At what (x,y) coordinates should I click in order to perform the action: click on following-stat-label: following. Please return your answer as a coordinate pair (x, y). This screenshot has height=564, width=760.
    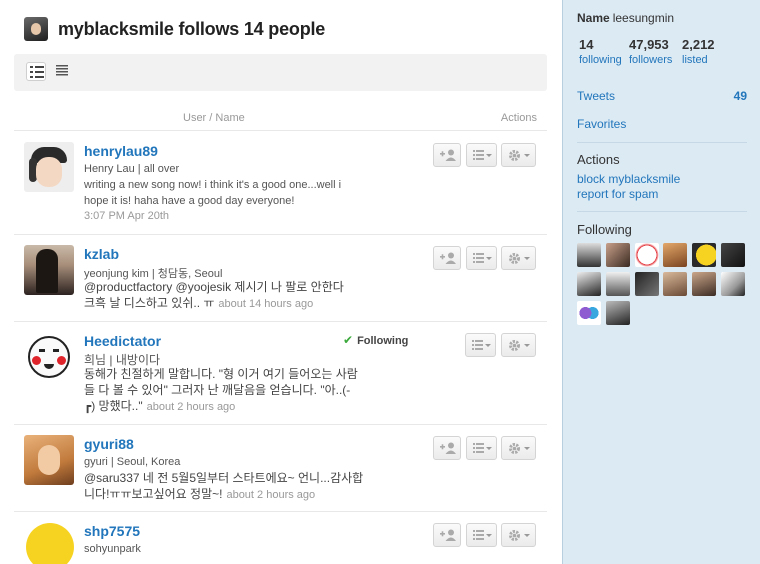
    Looking at the image, I should click on (600, 60).